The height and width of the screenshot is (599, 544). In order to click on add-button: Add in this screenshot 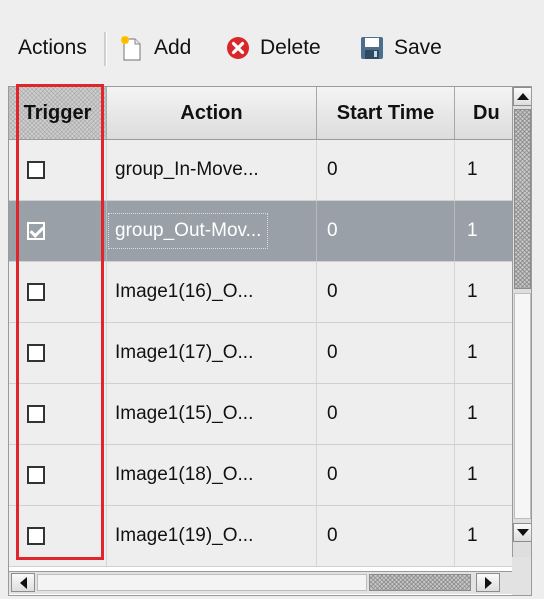, I will do `click(155, 48)`.